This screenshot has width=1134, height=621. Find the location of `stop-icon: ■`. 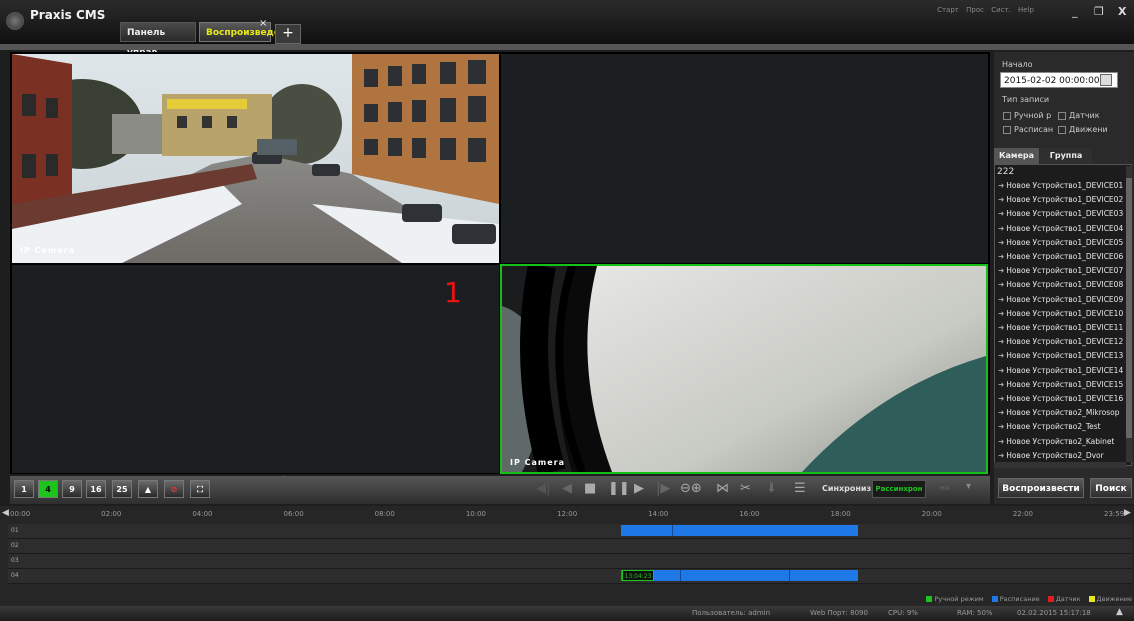

stop-icon: ■ is located at coordinates (590, 489).